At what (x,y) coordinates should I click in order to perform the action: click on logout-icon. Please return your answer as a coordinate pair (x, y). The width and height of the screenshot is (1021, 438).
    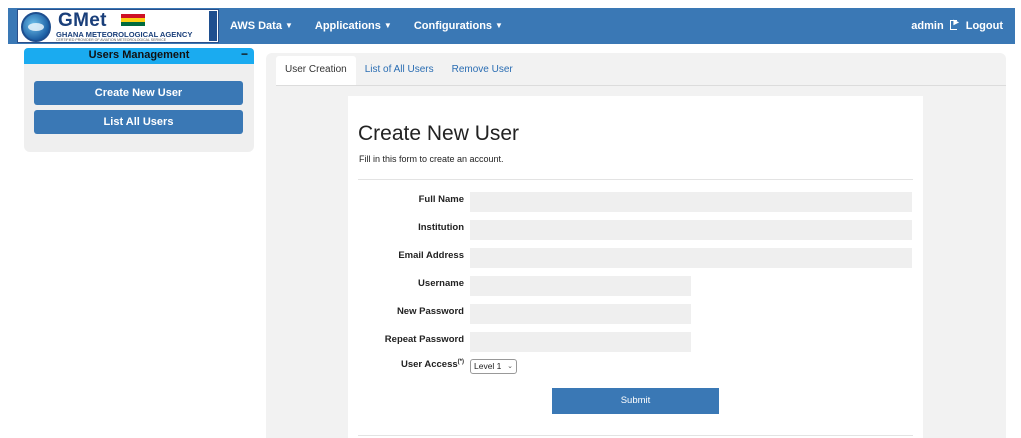
    Looking at the image, I should click on (955, 23).